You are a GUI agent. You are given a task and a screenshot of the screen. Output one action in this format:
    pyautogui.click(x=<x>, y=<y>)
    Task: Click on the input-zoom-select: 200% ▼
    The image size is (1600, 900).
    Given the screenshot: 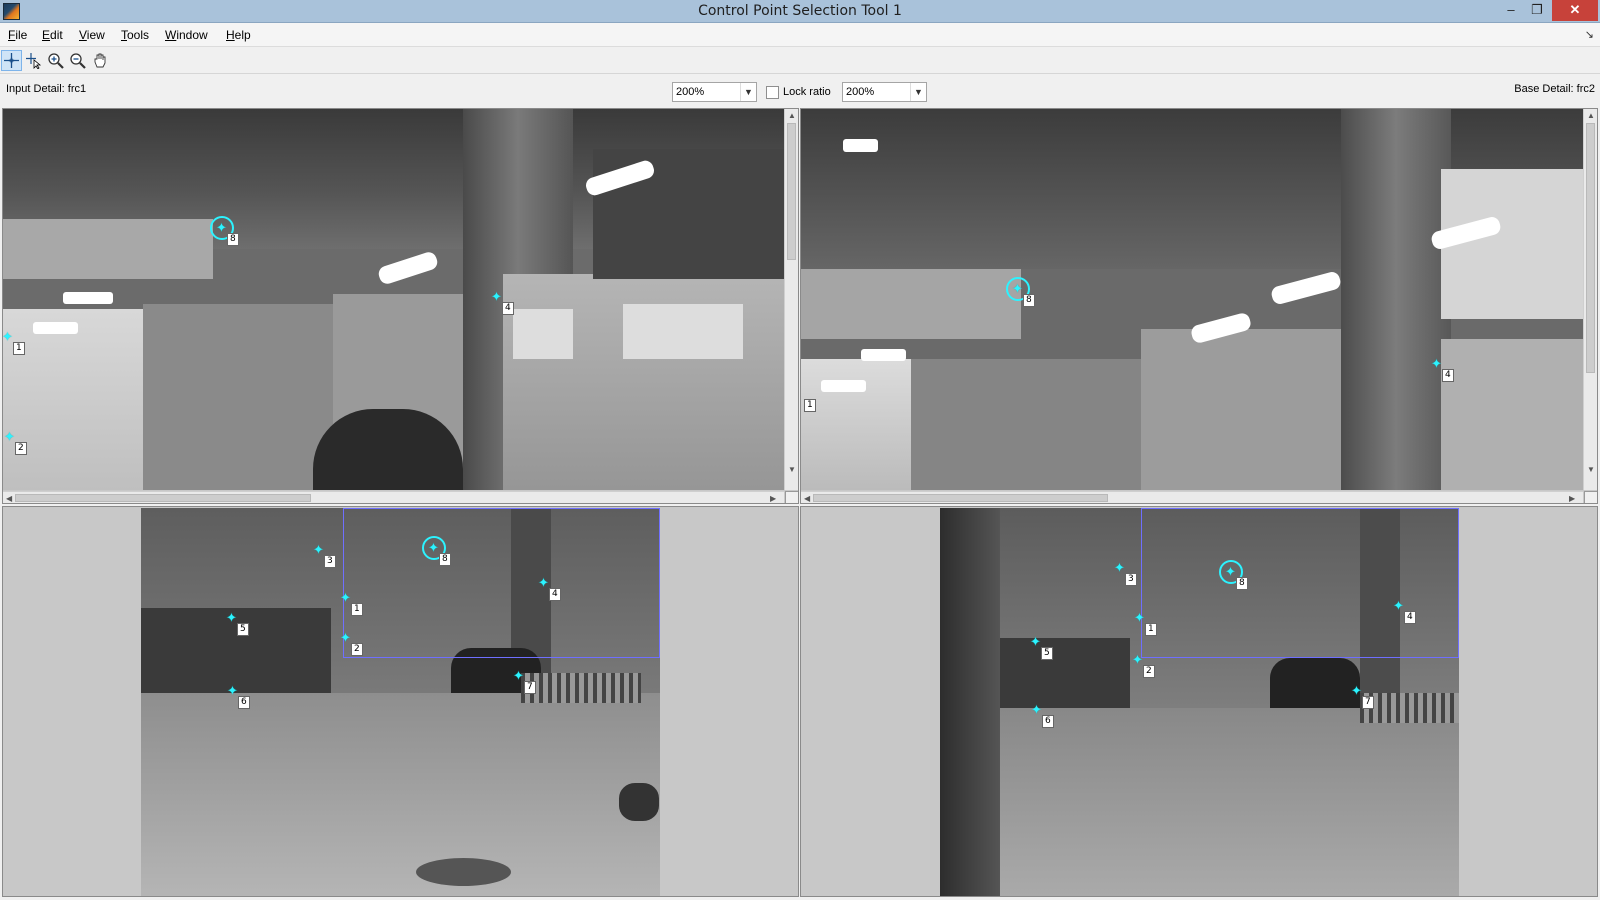 What is the action you would take?
    pyautogui.click(x=714, y=92)
    